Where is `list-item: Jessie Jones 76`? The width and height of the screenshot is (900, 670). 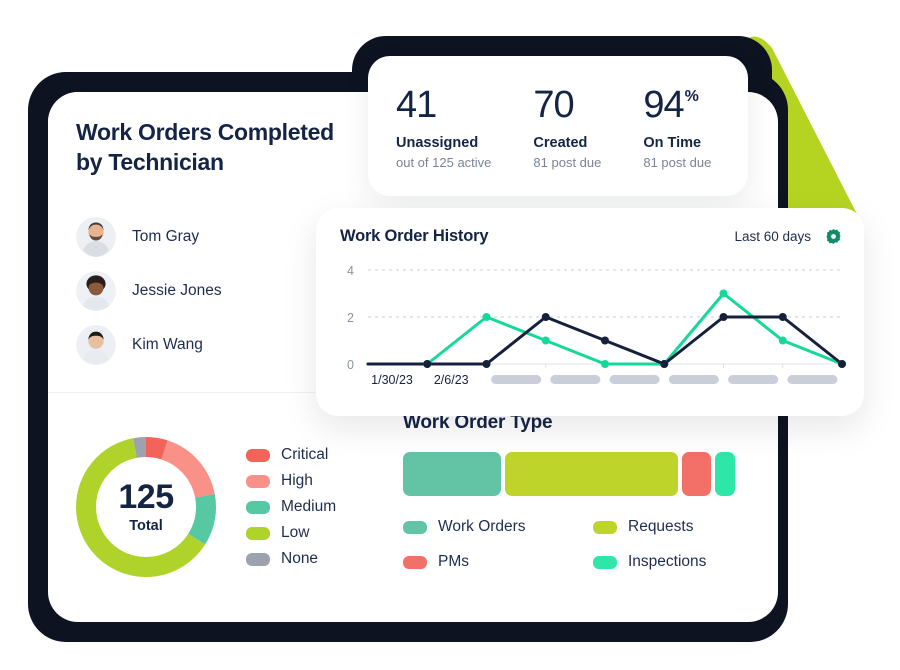 list-item: Jessie Jones 76 is located at coordinates (210, 291).